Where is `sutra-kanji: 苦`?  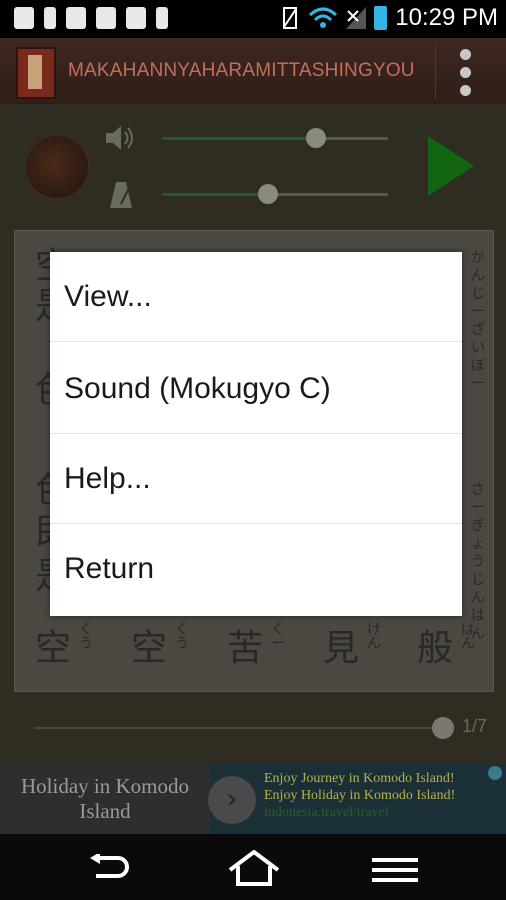 sutra-kanji: 苦 is located at coordinates (245, 648).